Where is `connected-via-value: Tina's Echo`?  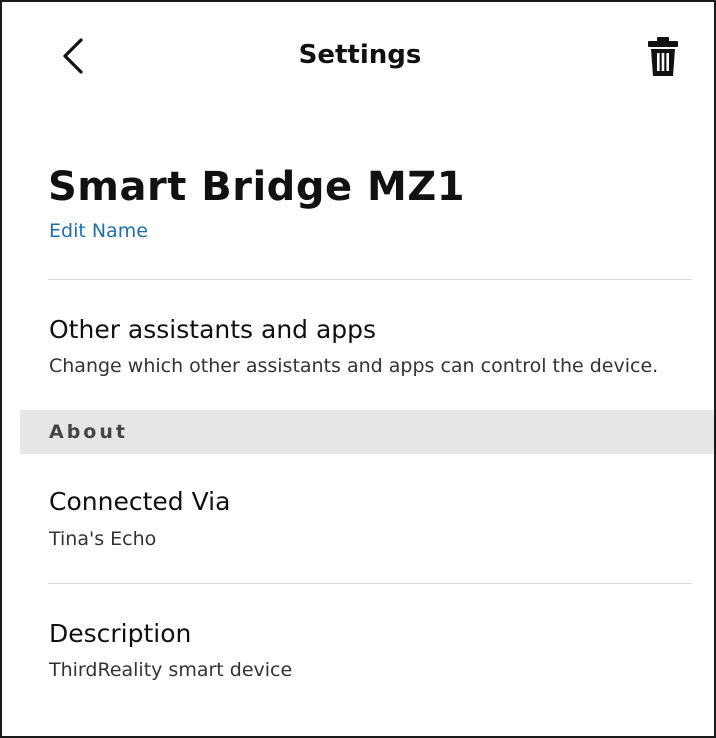 connected-via-value: Tina's Echo is located at coordinates (103, 539).